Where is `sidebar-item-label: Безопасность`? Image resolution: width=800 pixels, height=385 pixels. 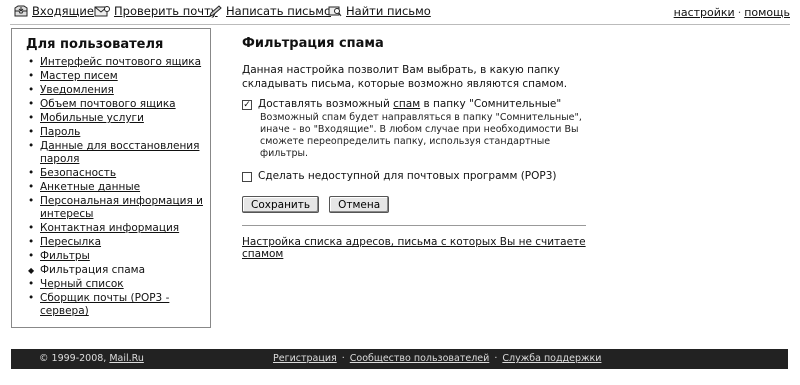
sidebar-item-label: Безопасность is located at coordinates (78, 173).